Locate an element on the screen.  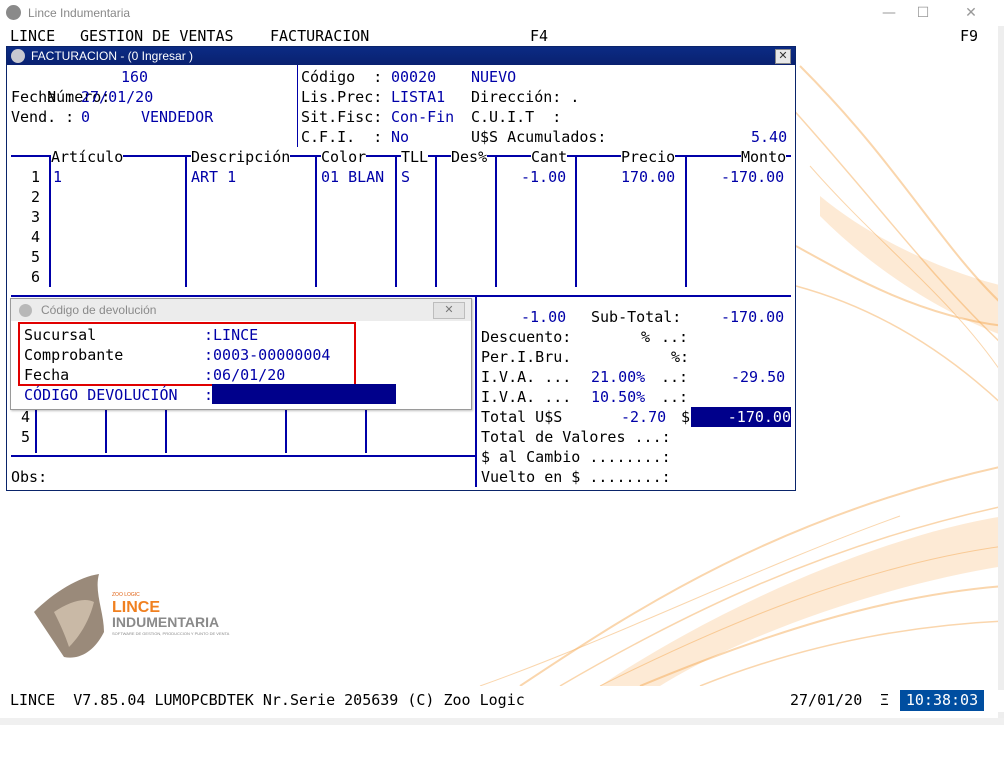
maximize-button: ☐ is located at coordinates (923, 13).